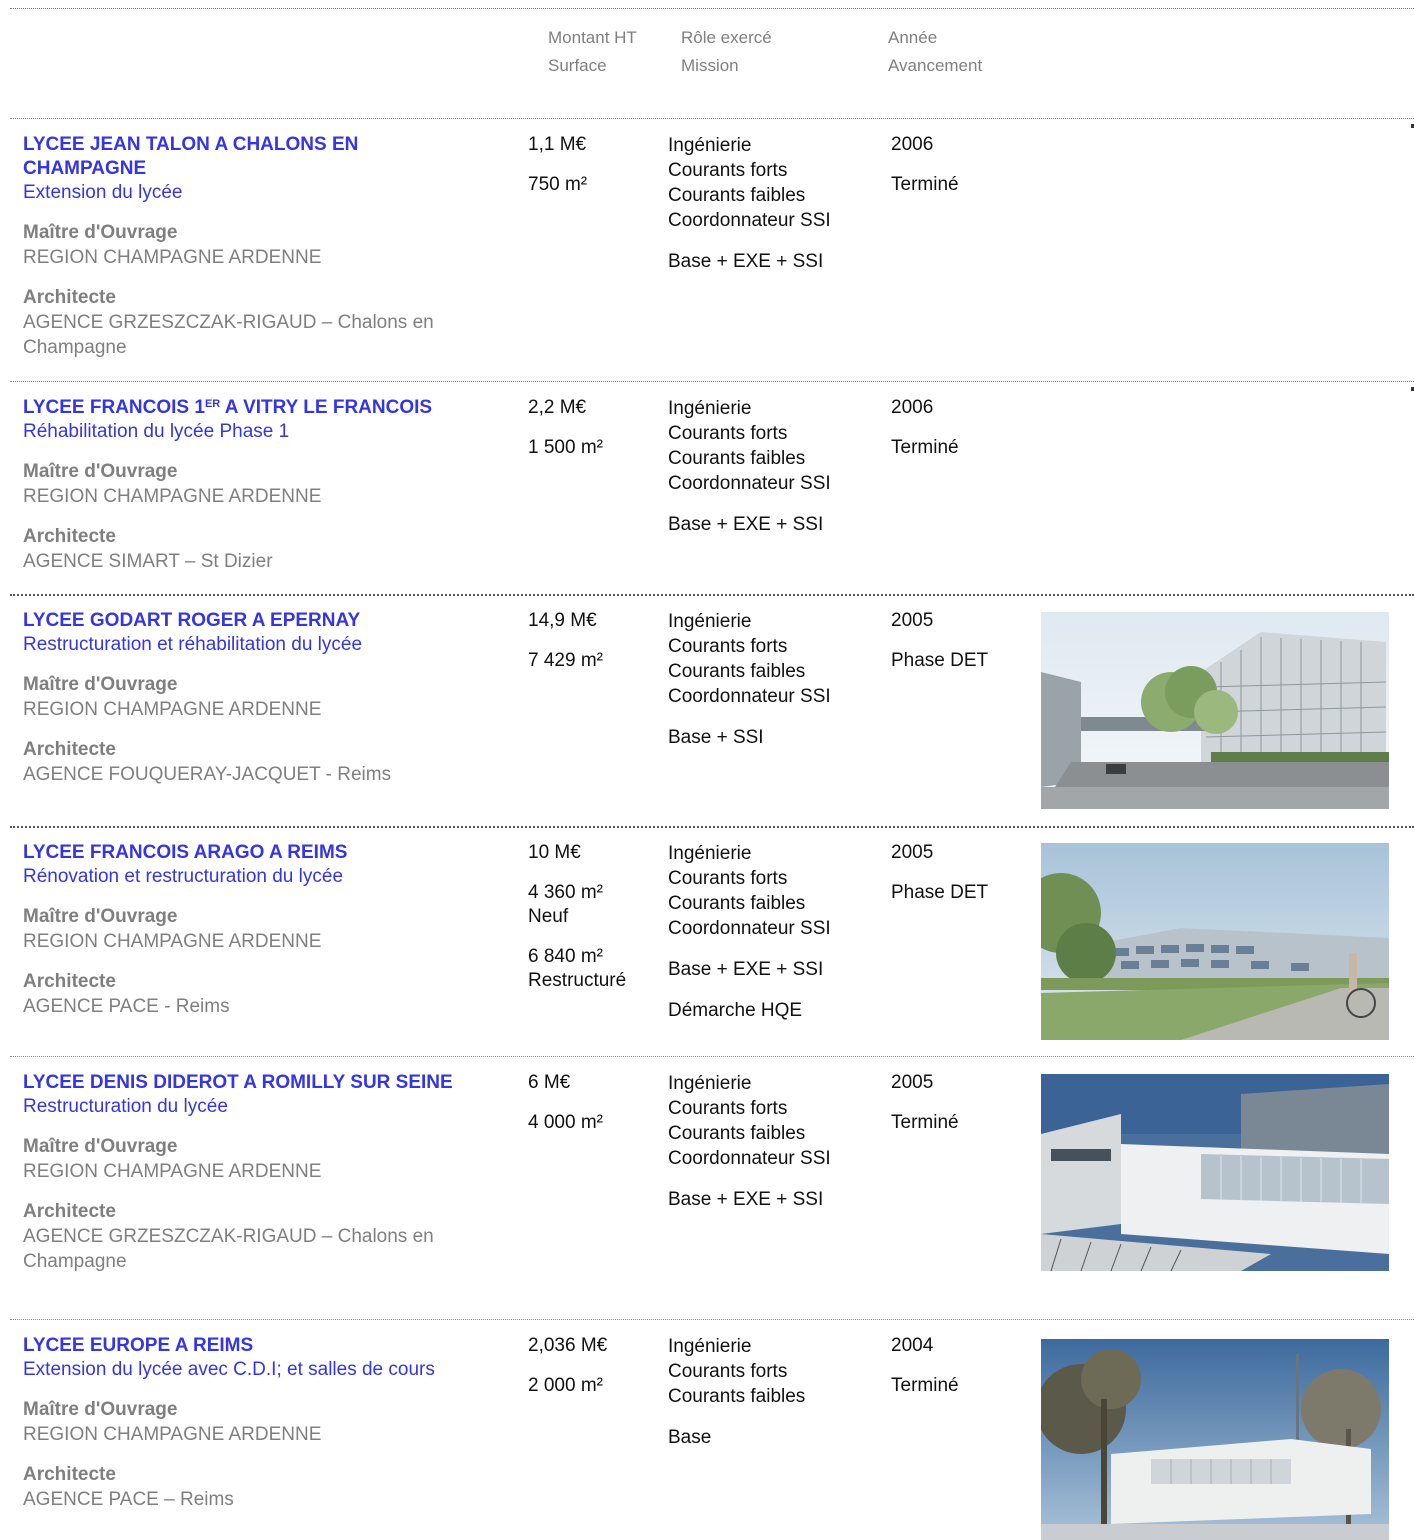 The height and width of the screenshot is (1540, 1414). What do you see at coordinates (183, 876) in the screenshot?
I see `project-subtitle: Rénovation et restructuration du lycée` at bounding box center [183, 876].